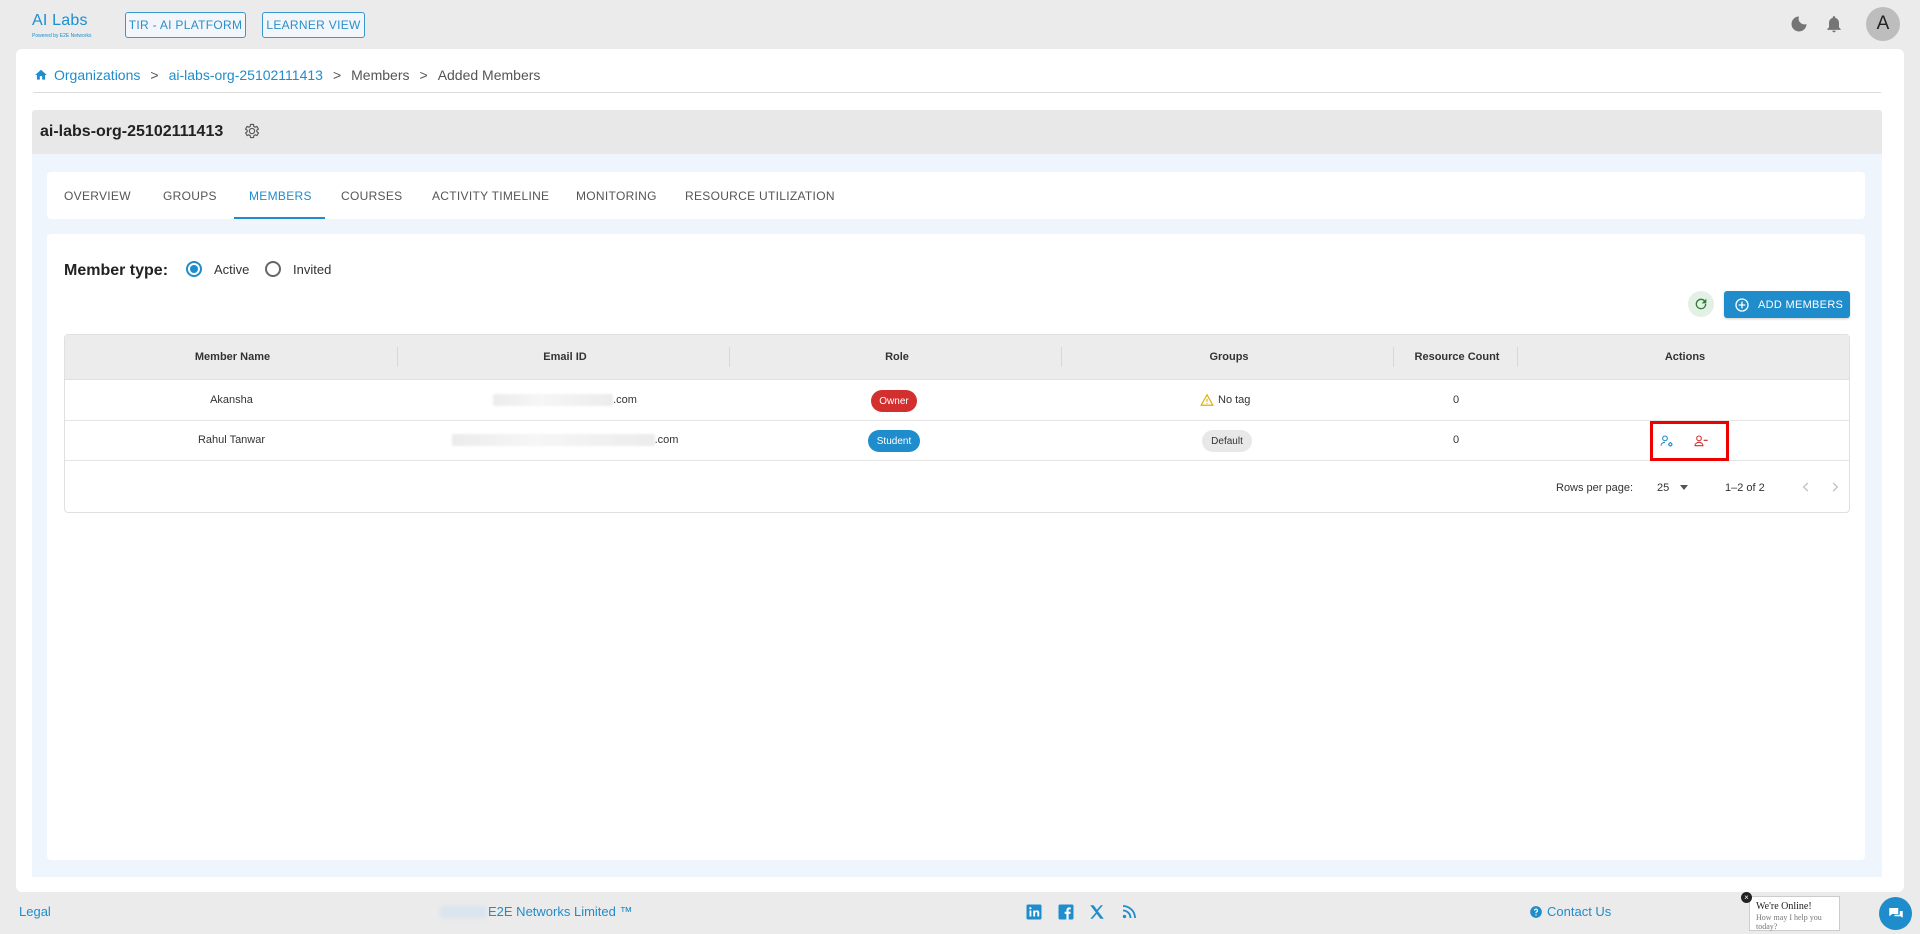  Describe the element at coordinates (1806, 487) in the screenshot. I see `prev-page-icon` at that location.